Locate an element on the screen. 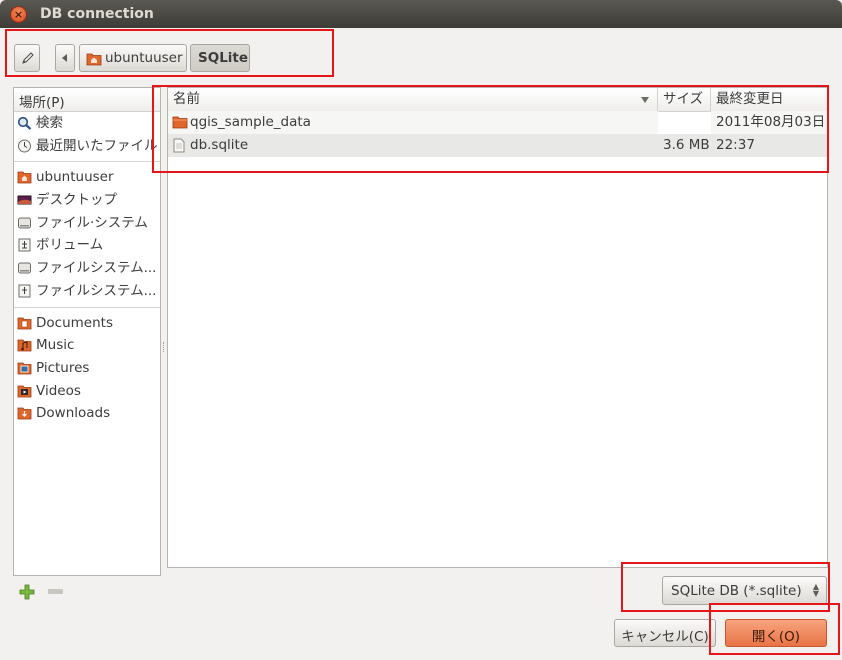 Image resolution: width=842 pixels, height=660 pixels. desktop-icon is located at coordinates (24, 200).